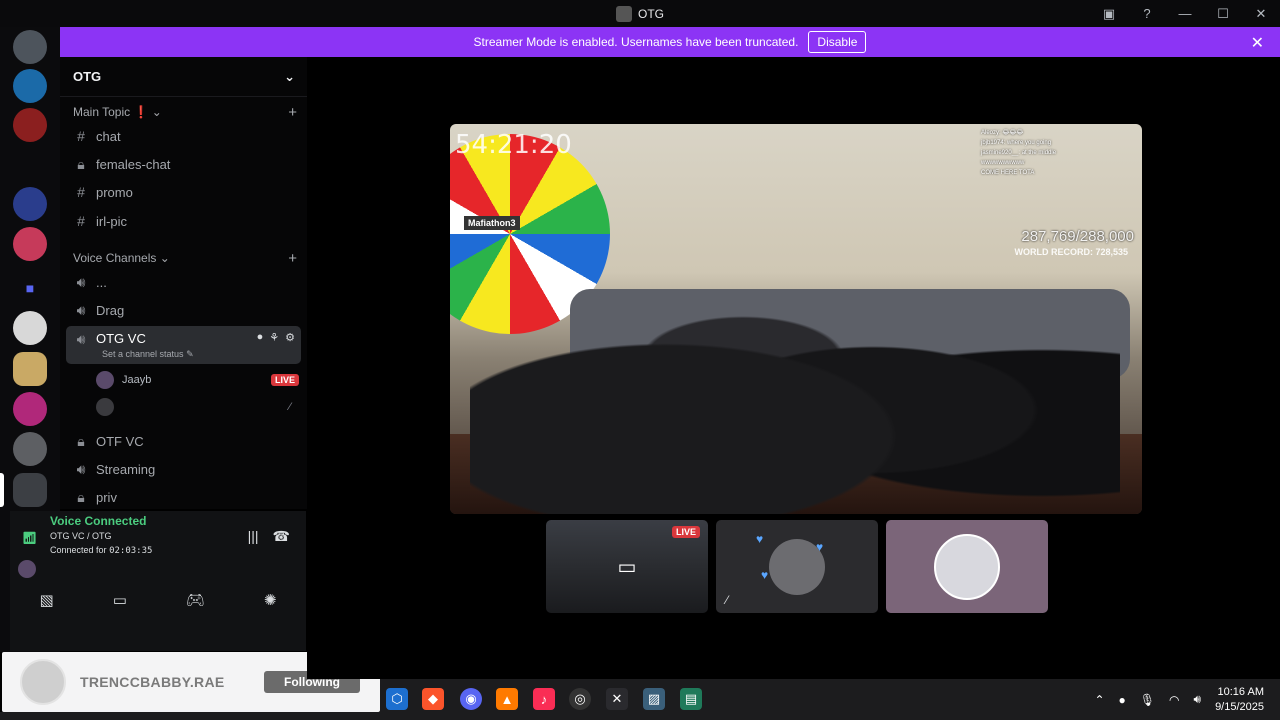  I want to click on photos-icon: ▨, so click(654, 699).